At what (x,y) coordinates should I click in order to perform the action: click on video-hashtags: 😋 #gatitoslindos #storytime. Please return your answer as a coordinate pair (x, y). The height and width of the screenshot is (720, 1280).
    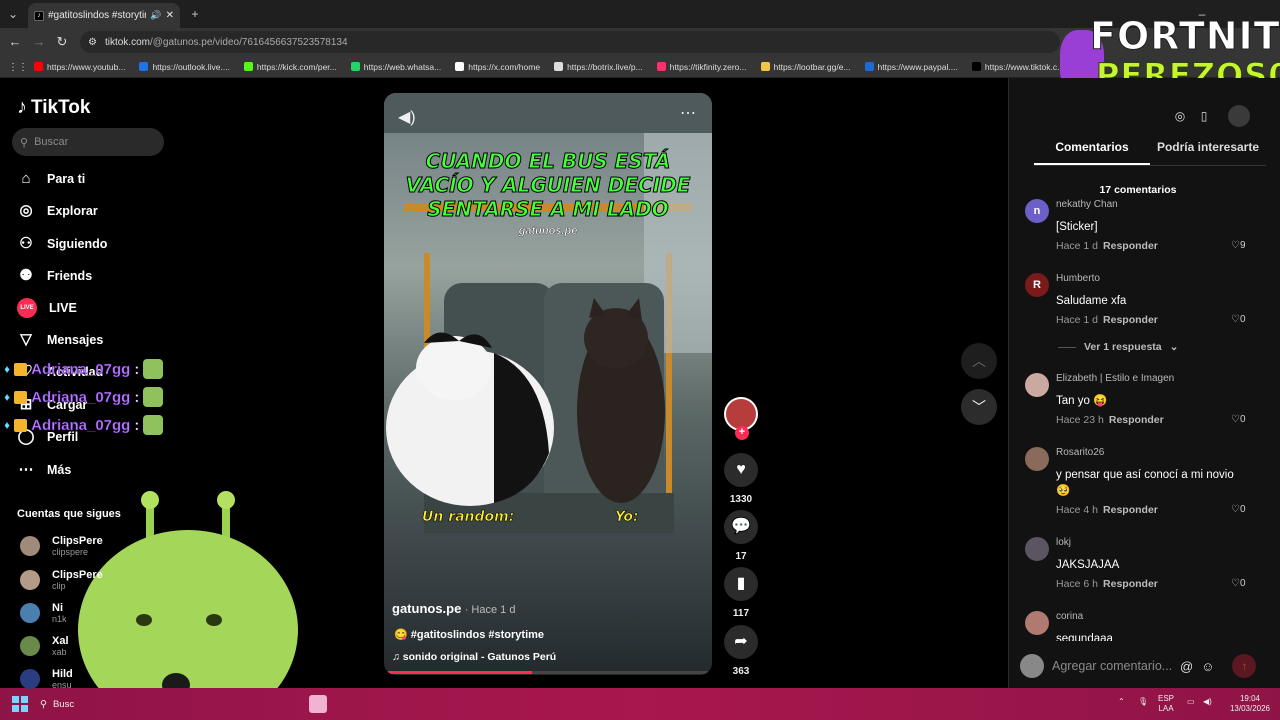
    Looking at the image, I should click on (469, 634).